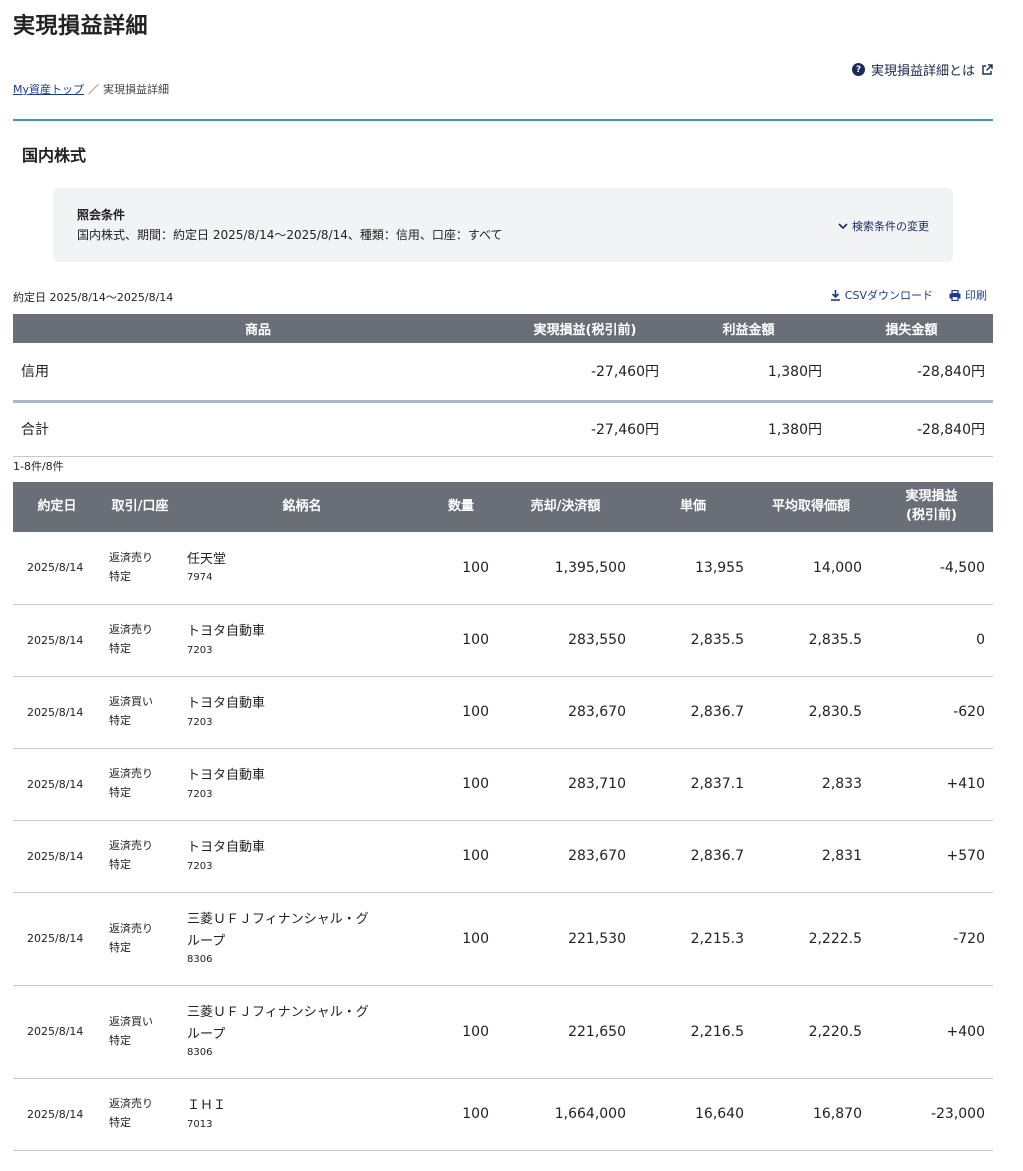 The width and height of the screenshot is (1023, 1171). I want to click on average-cost: 2,835.5, so click(811, 640).